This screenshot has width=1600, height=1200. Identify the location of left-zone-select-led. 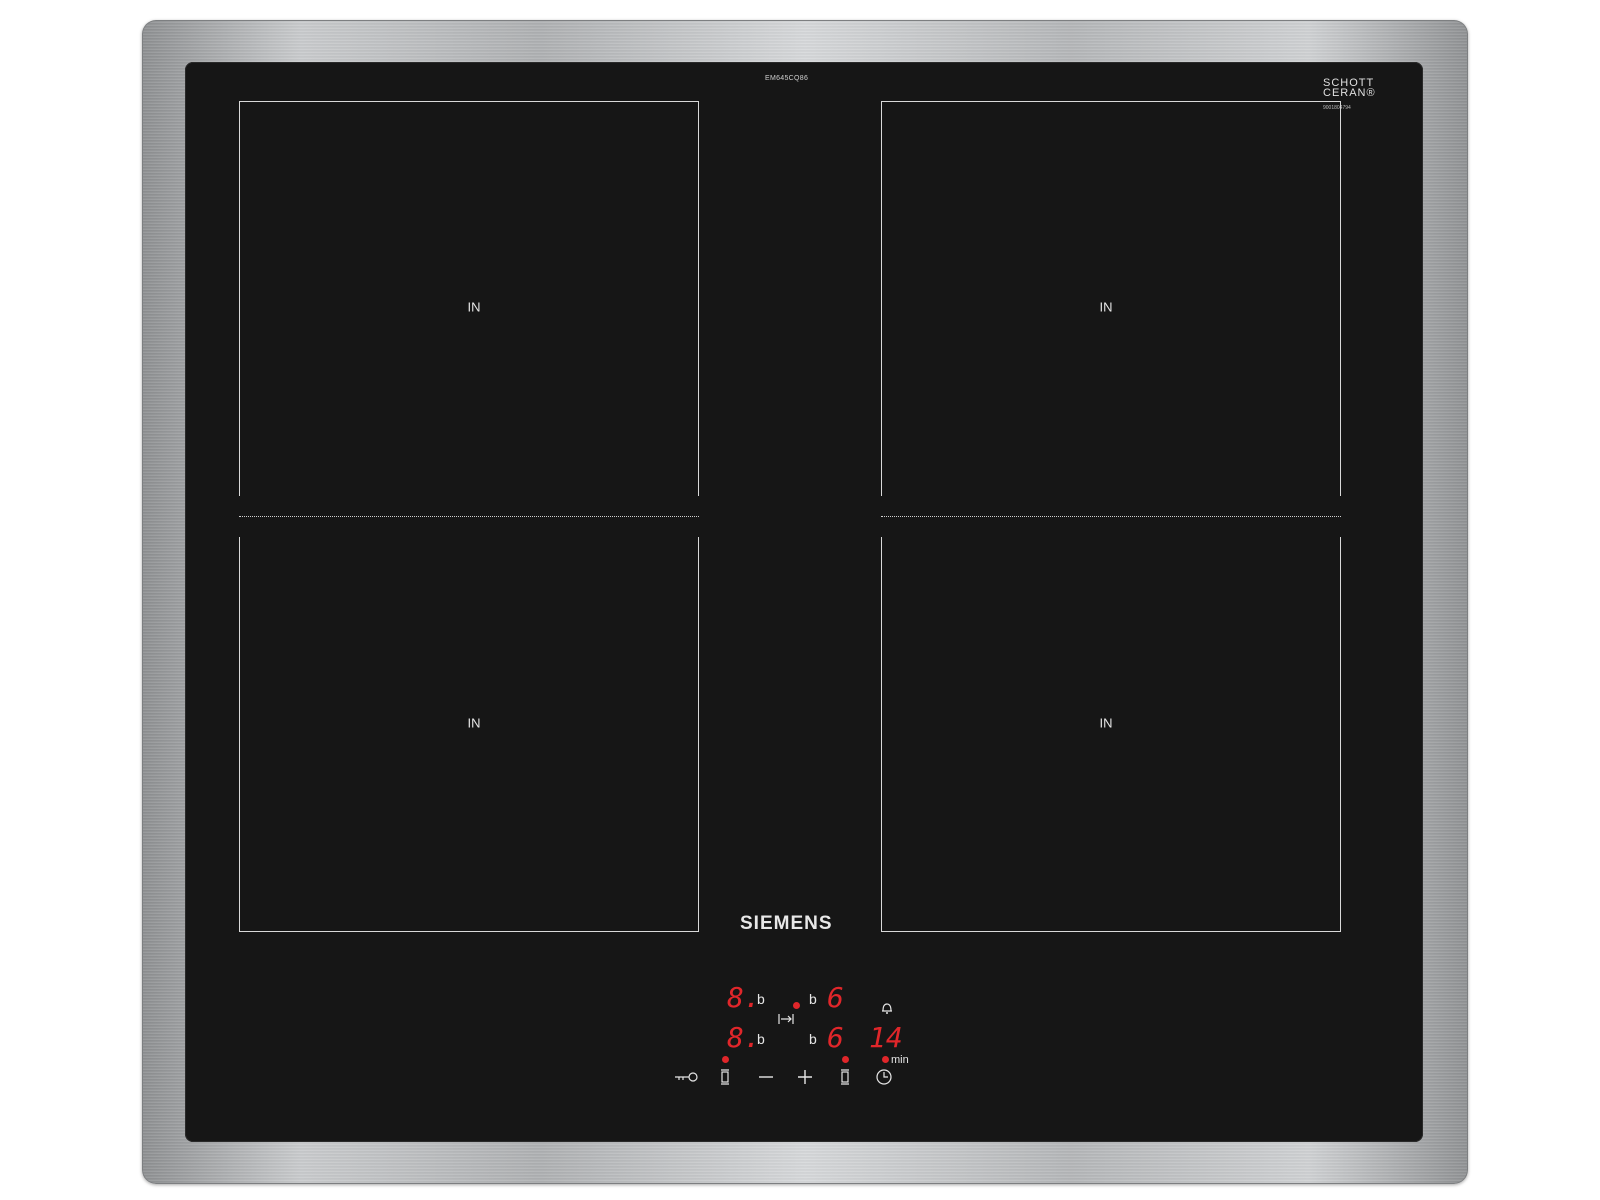
(725, 1059).